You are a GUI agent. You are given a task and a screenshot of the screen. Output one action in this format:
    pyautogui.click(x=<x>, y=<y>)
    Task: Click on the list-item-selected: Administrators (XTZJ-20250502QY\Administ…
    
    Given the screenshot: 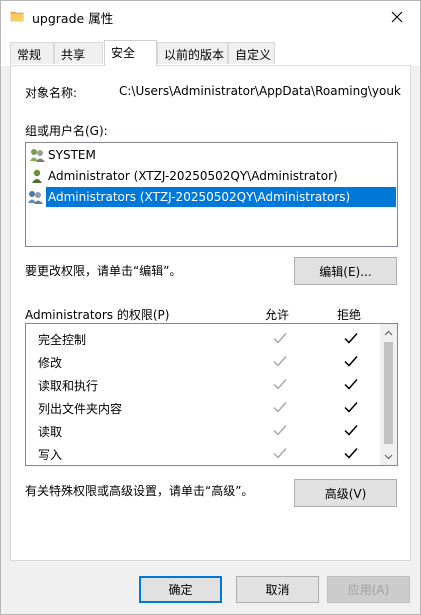 What is the action you would take?
    pyautogui.click(x=212, y=197)
    